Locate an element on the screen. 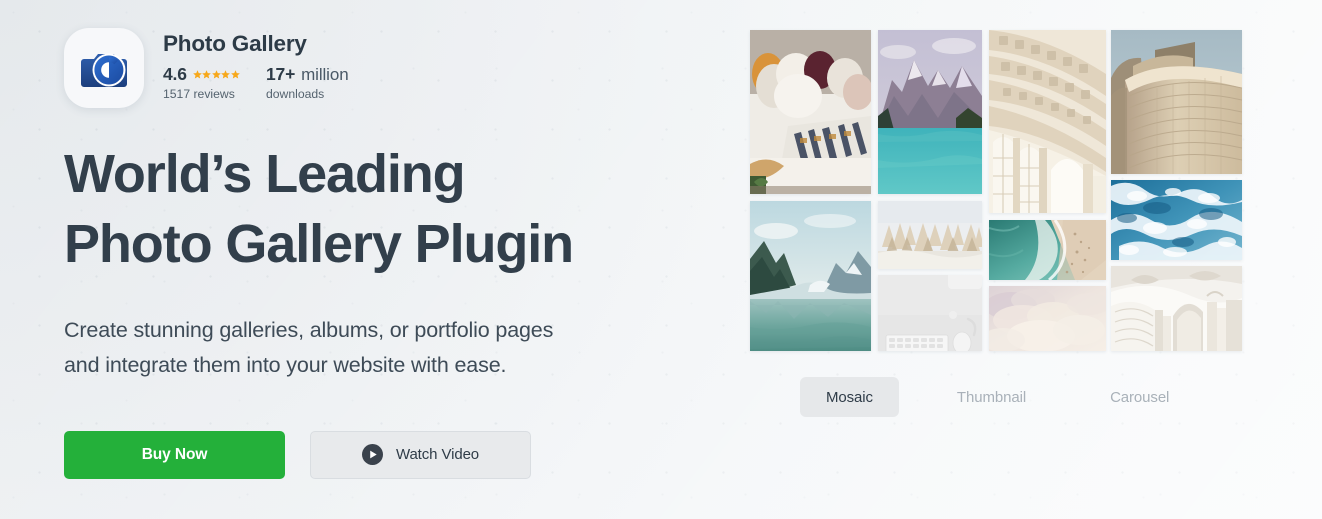 The width and height of the screenshot is (1322, 519). tile-desk-keyboard is located at coordinates (930, 313).